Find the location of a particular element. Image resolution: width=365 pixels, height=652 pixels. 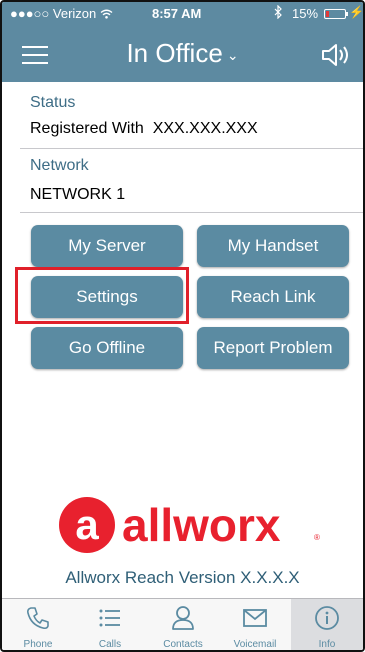

tab-voicemail: Voicemail is located at coordinates (255, 624).